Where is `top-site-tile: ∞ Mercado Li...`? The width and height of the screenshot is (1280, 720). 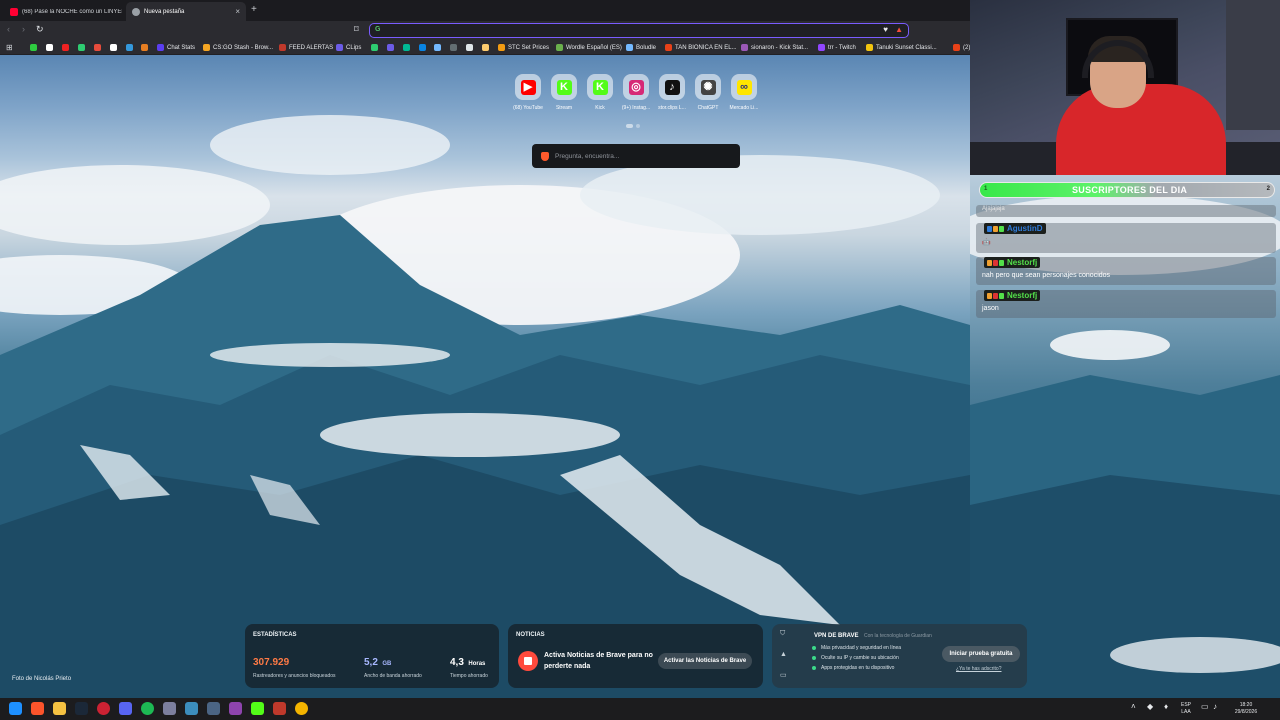
top-site-tile: ∞ Mercado Li... is located at coordinates (744, 94).